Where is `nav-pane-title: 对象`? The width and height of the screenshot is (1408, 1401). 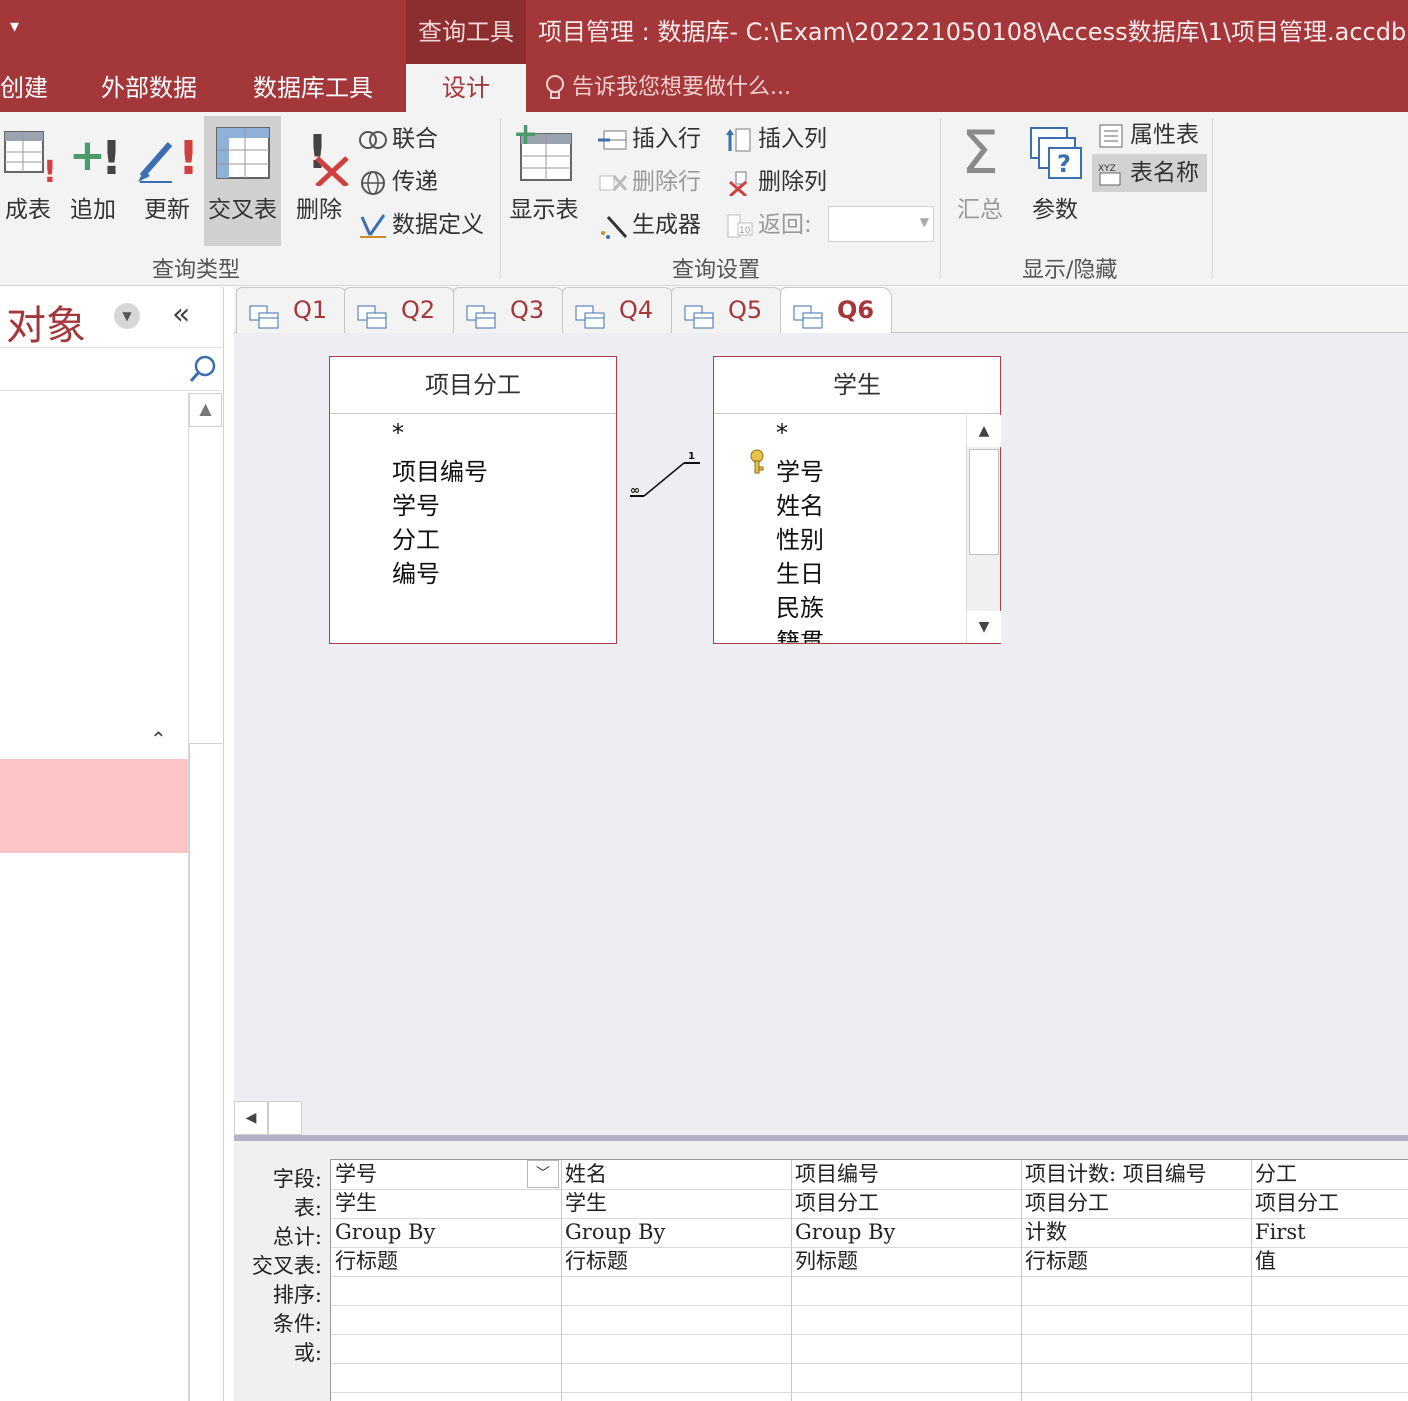 nav-pane-title: 对象 is located at coordinates (46, 322).